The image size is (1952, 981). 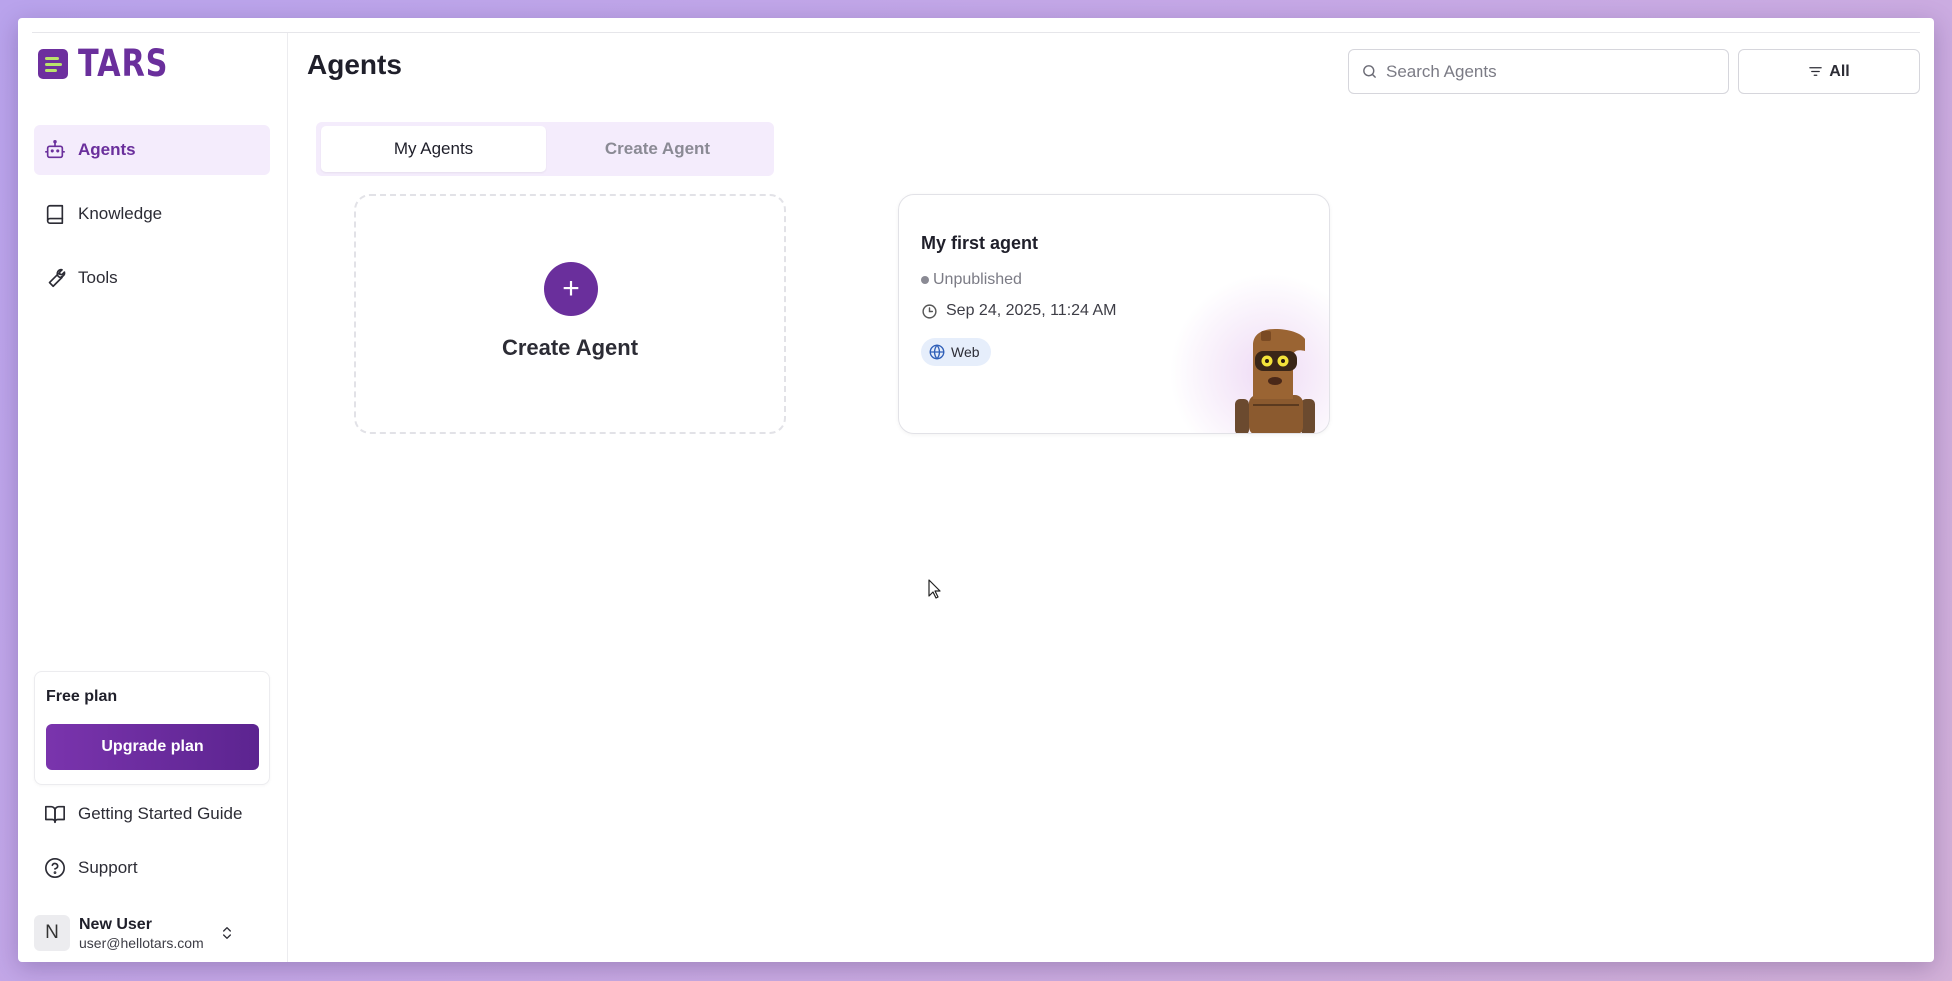 What do you see at coordinates (1275, 381) in the screenshot?
I see `robot-mascot-icon` at bounding box center [1275, 381].